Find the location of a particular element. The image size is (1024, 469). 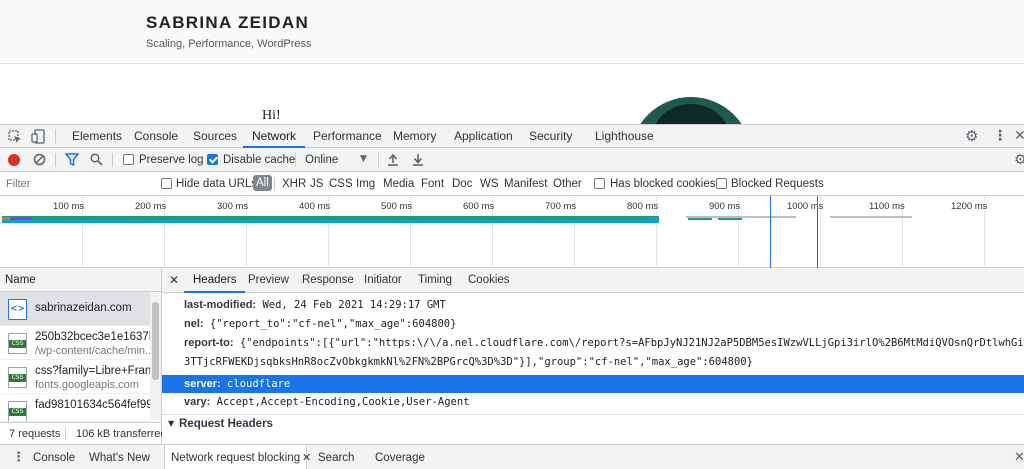

header-key: nel: is located at coordinates (194, 324).